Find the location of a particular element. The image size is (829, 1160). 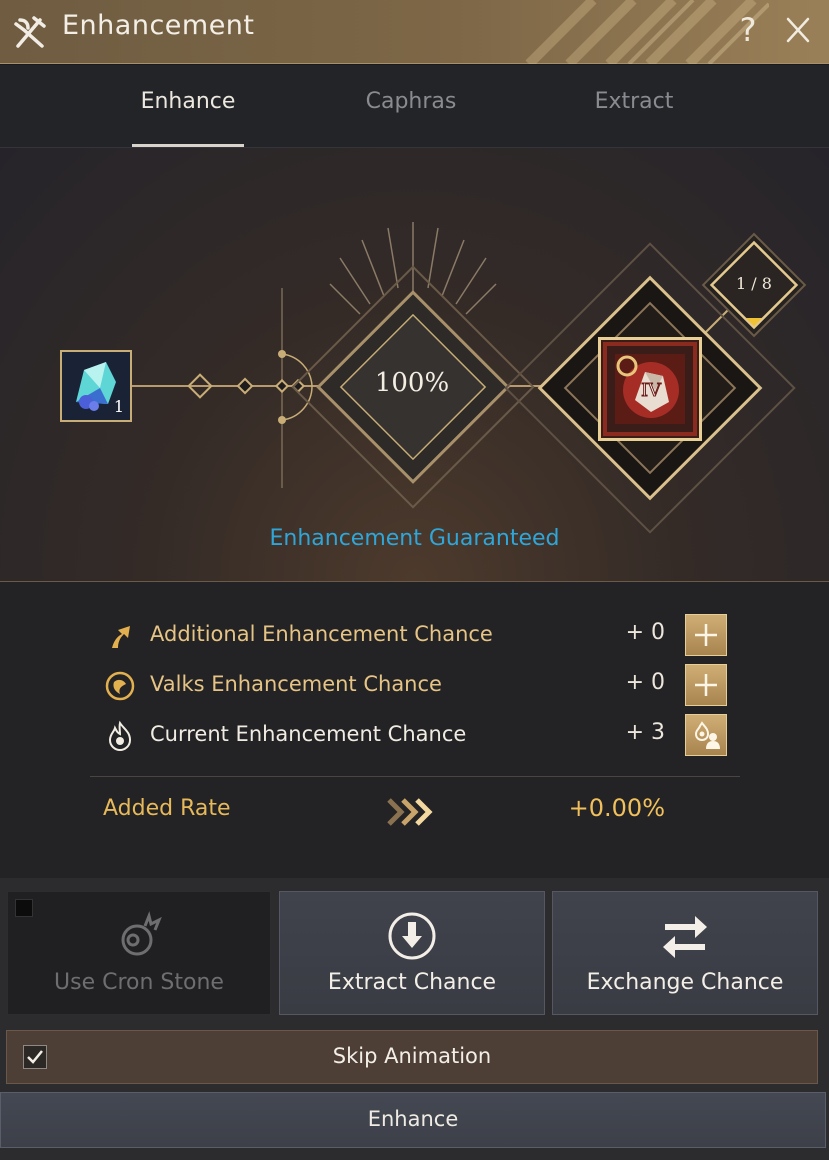

target-grade: IV is located at coordinates (651, 390).